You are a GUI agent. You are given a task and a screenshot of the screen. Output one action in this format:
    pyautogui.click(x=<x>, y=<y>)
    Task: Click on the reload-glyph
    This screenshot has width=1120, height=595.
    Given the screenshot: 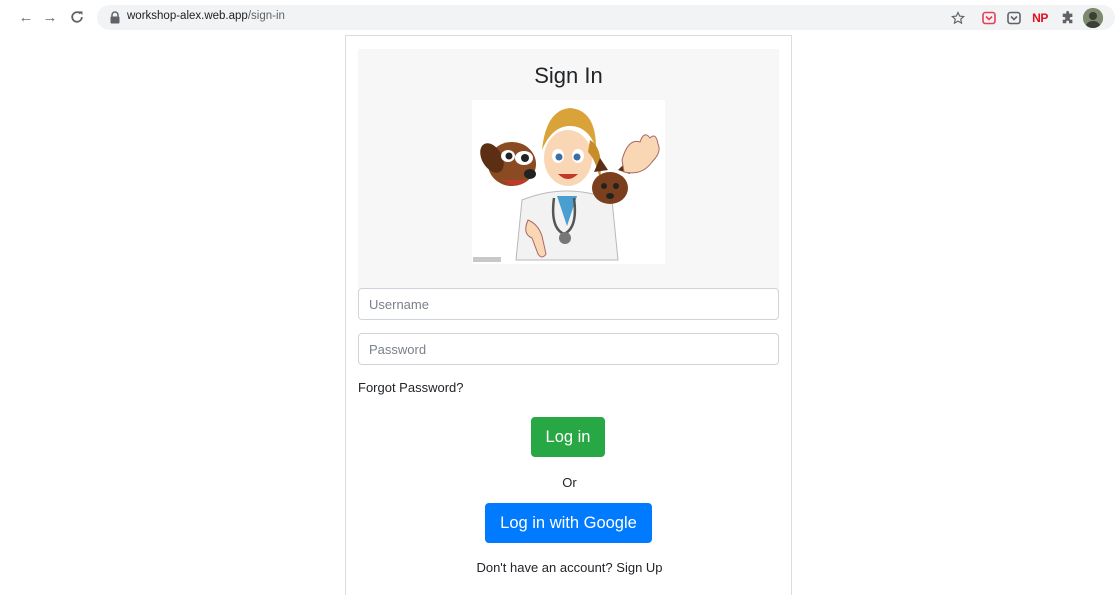 What is the action you would take?
    pyautogui.click(x=77, y=17)
    